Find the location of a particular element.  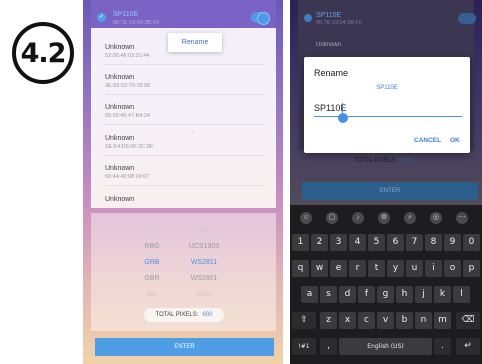

key-t: t is located at coordinates (376, 268).